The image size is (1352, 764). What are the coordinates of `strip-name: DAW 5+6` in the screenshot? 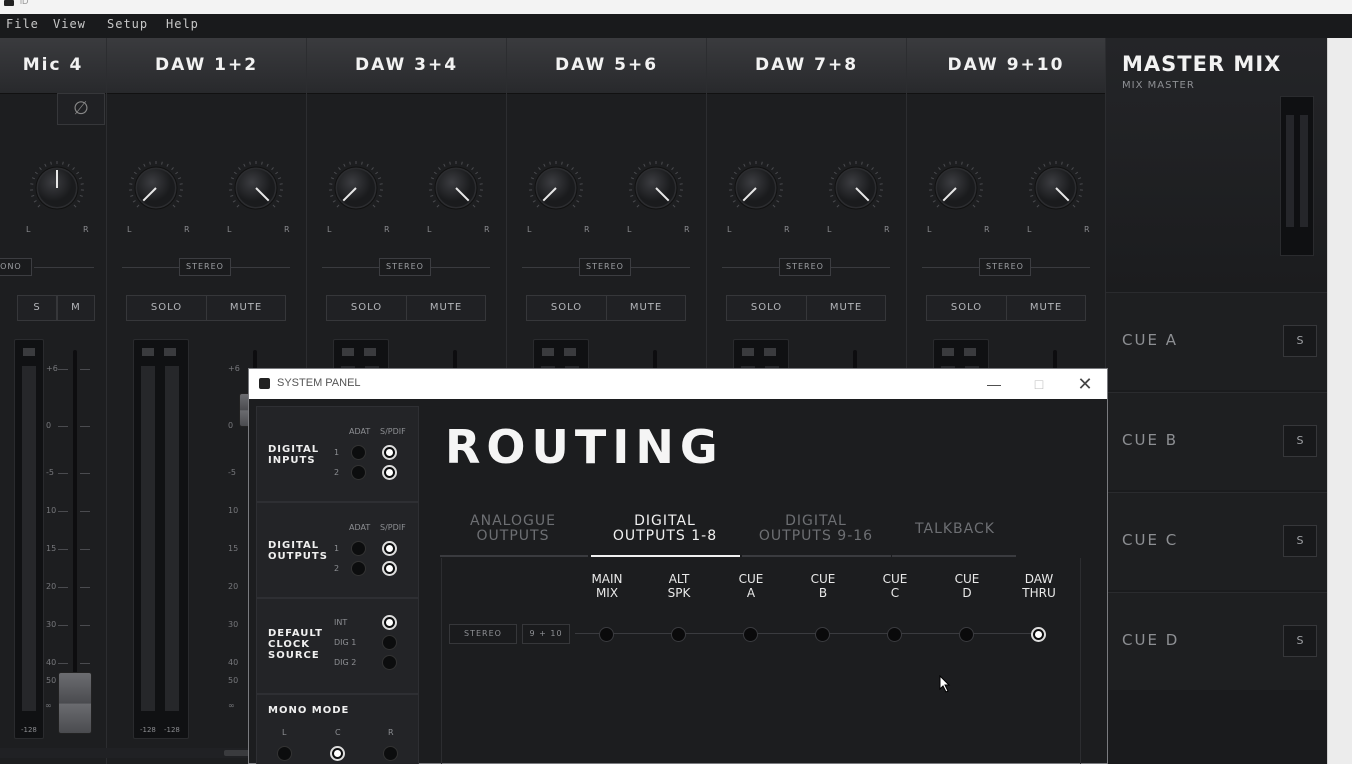 It's located at (606, 65).